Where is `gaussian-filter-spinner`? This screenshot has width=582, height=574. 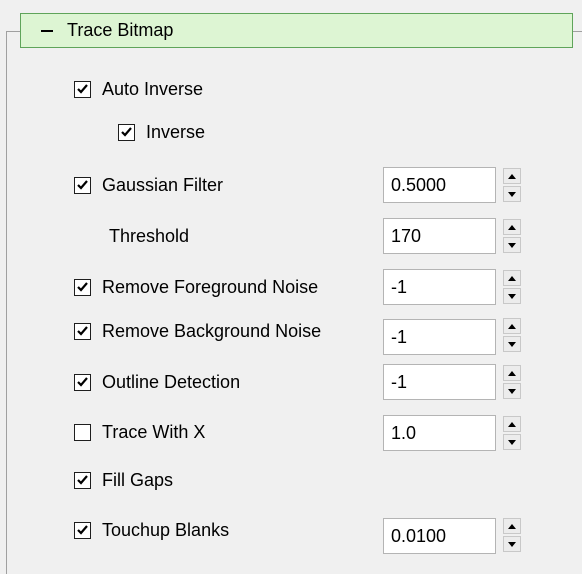
gaussian-filter-spinner is located at coordinates (512, 185).